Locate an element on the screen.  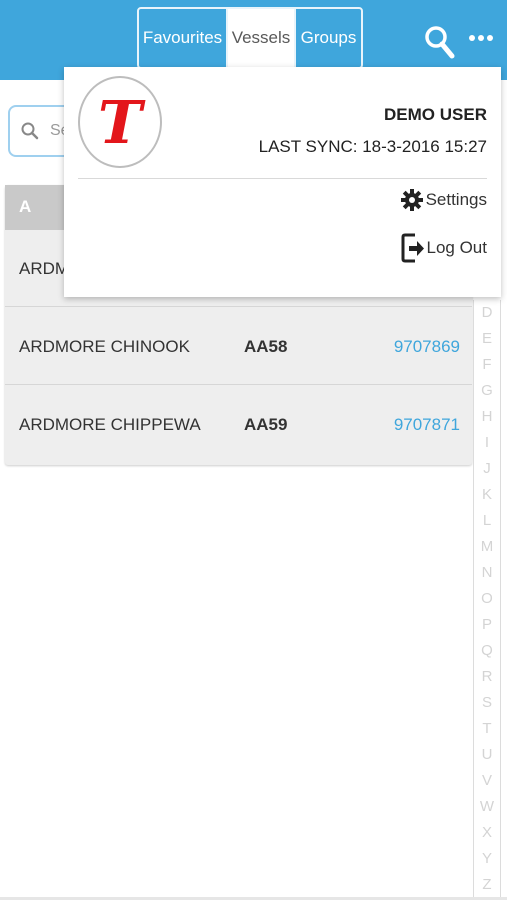
menu-divider is located at coordinates (282, 178).